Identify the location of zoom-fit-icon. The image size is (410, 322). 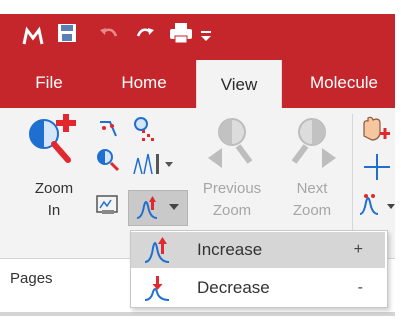
(110, 159).